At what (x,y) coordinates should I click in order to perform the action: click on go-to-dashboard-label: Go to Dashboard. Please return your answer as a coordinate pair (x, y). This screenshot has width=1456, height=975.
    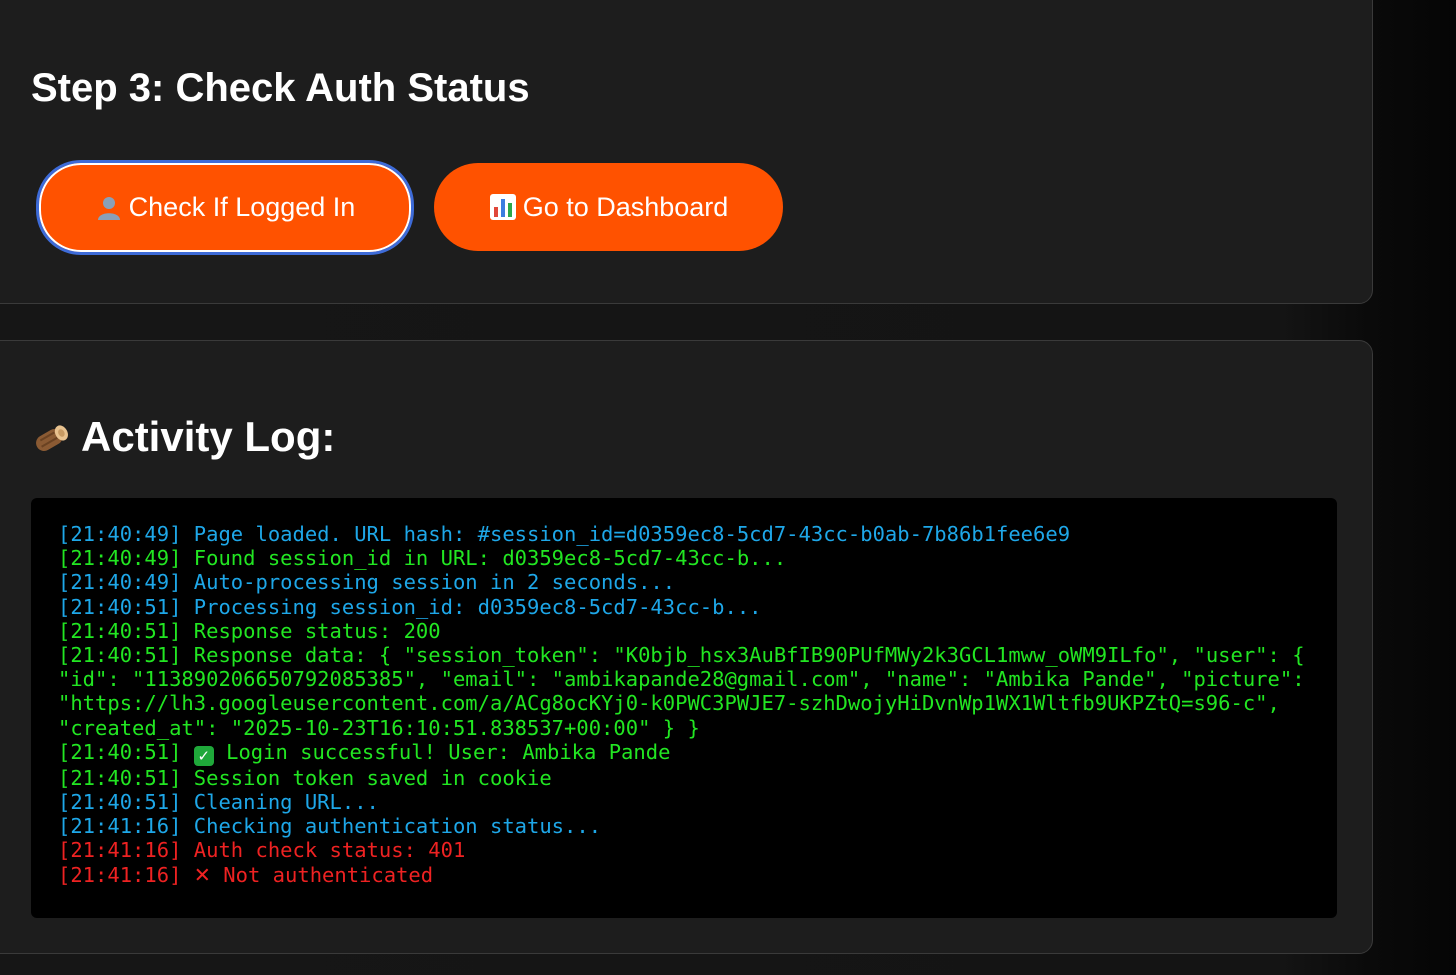
    Looking at the image, I should click on (625, 206).